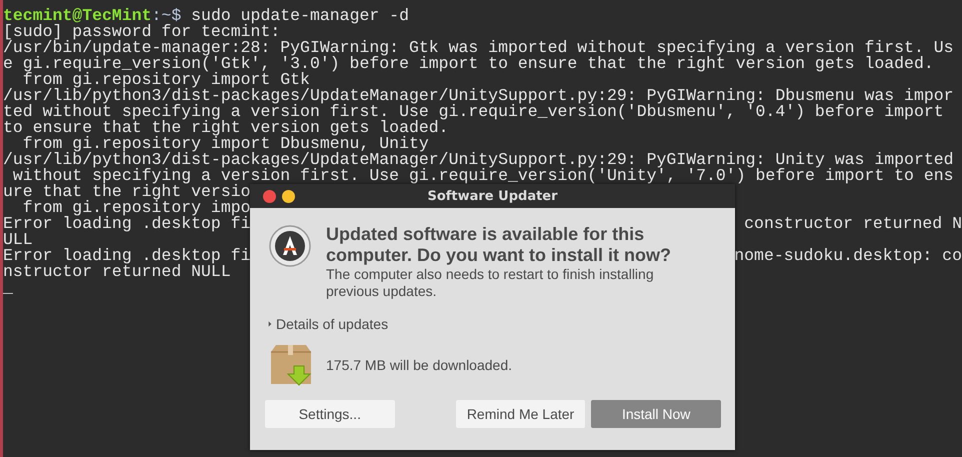  I want to click on terminal-output: ULL, so click(18, 240).